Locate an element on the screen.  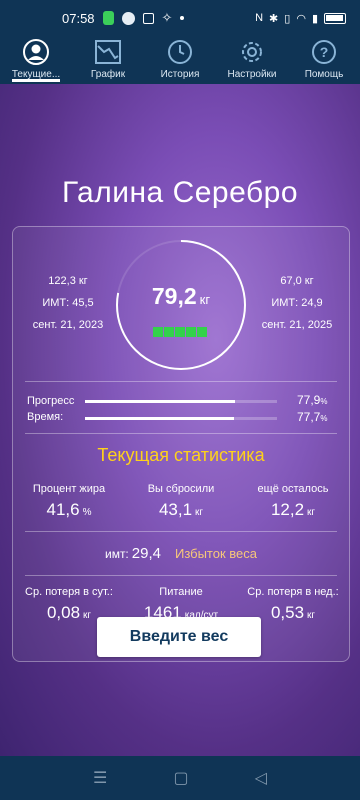
tab-history: История is located at coordinates (180, 60).